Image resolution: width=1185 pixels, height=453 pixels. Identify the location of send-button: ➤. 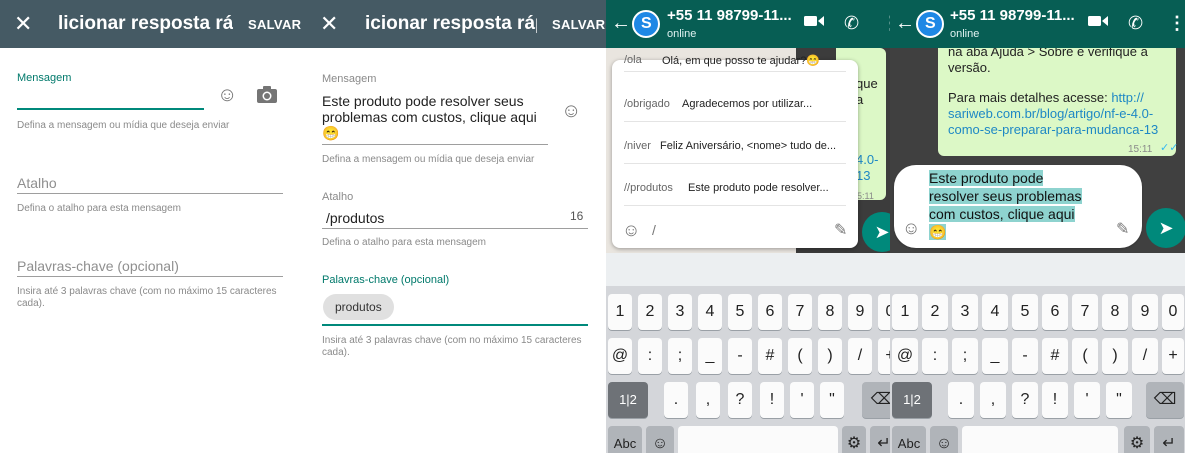
(1165, 228).